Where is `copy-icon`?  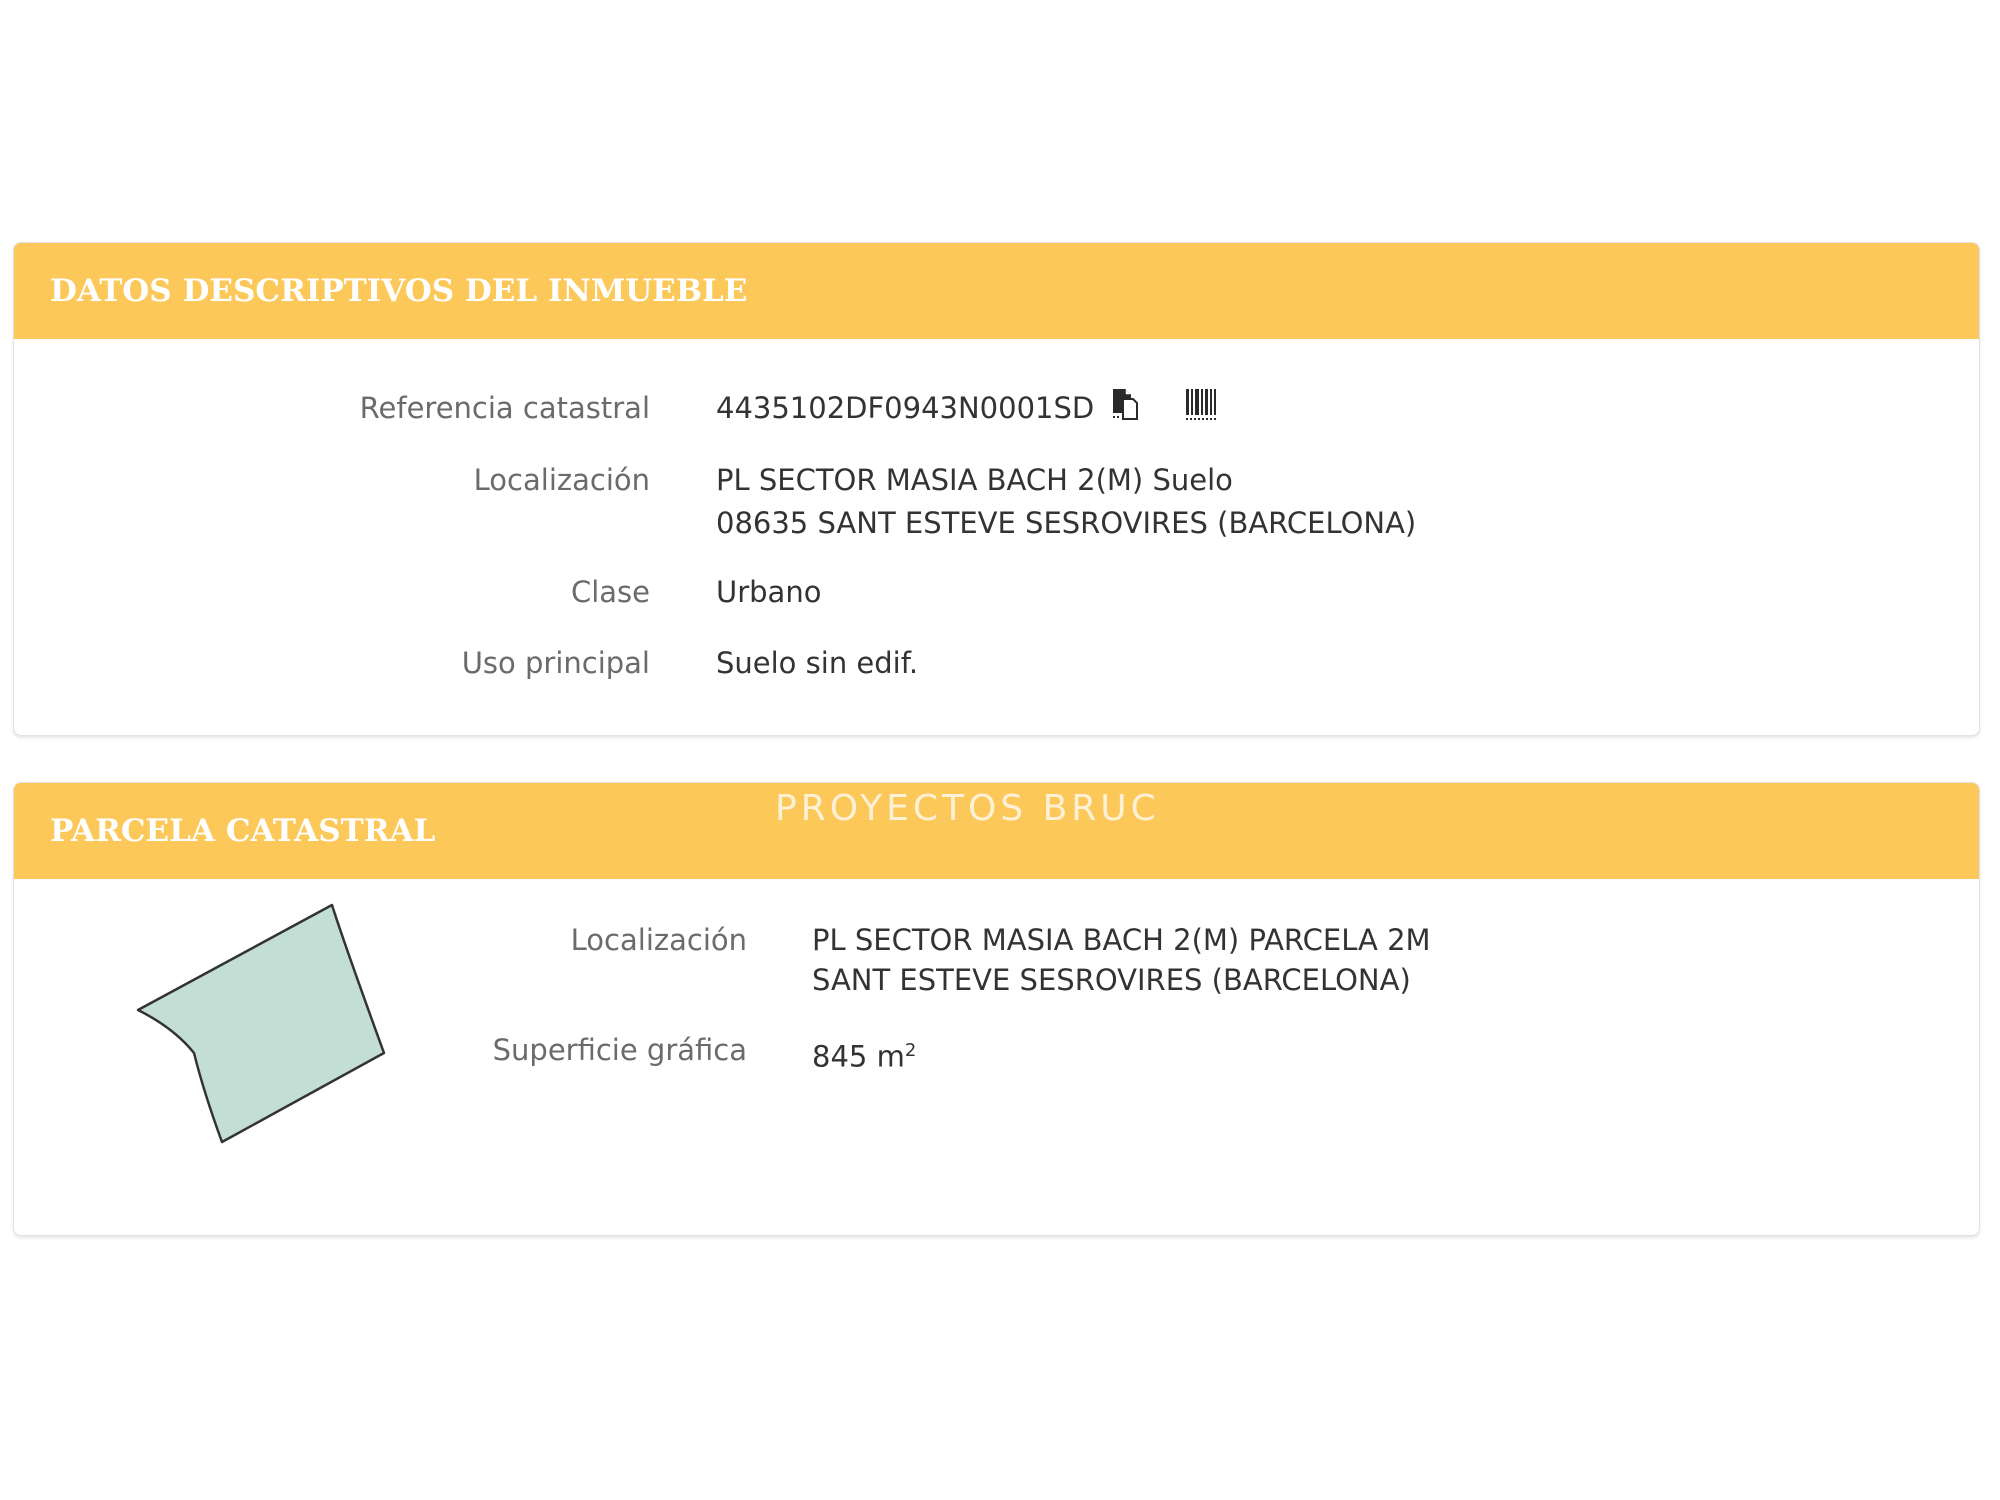 copy-icon is located at coordinates (1125, 410).